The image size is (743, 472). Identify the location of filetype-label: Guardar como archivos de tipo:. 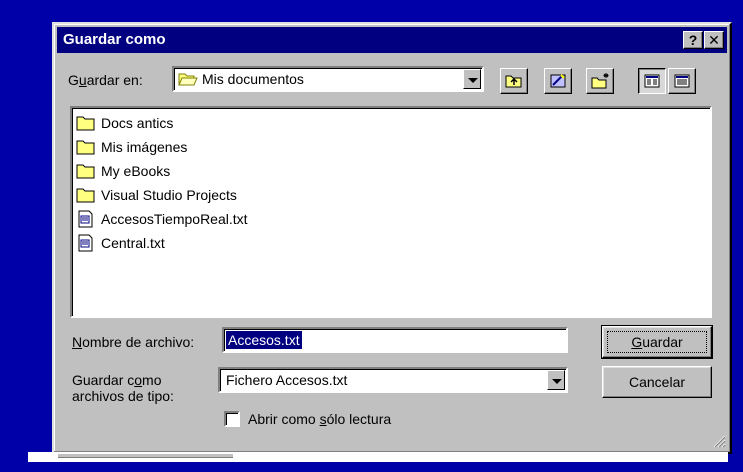
(123, 388).